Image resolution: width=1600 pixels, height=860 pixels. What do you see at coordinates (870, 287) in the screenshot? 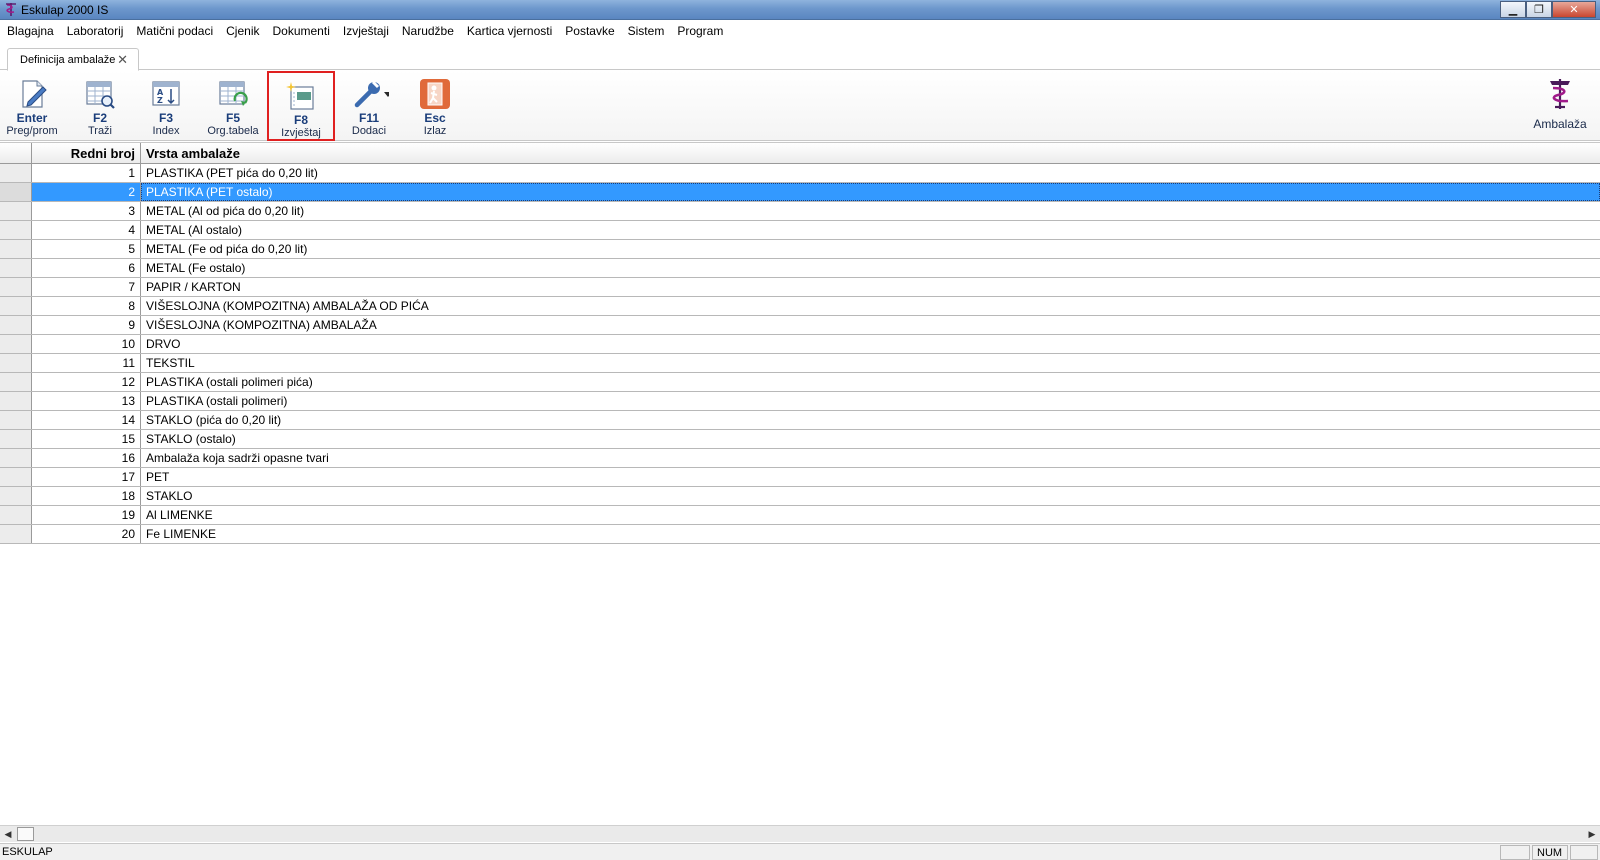
I see `cell-vrsta-ambalaze: PAPIR / KARTON` at bounding box center [870, 287].